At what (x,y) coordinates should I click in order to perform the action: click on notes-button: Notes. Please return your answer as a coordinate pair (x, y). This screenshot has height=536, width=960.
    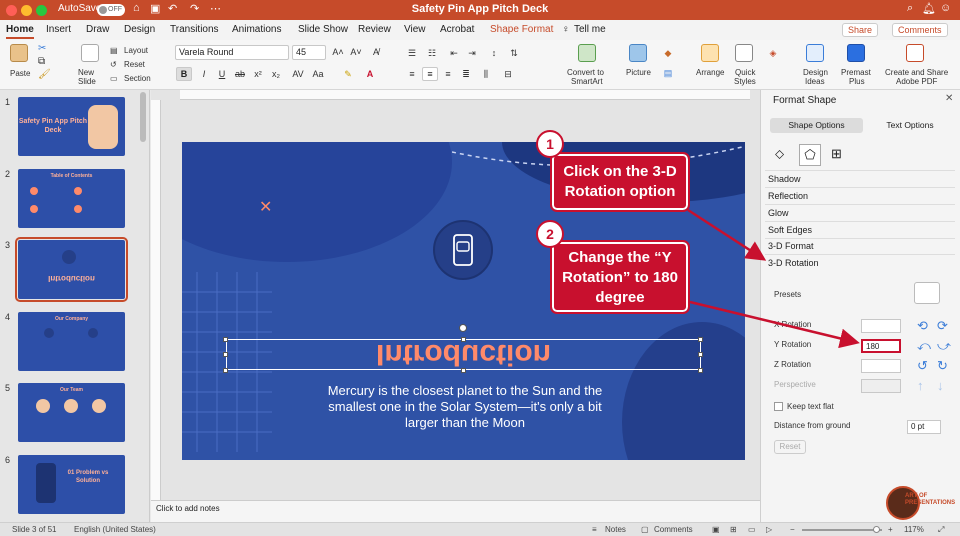
    Looking at the image, I should click on (615, 529).